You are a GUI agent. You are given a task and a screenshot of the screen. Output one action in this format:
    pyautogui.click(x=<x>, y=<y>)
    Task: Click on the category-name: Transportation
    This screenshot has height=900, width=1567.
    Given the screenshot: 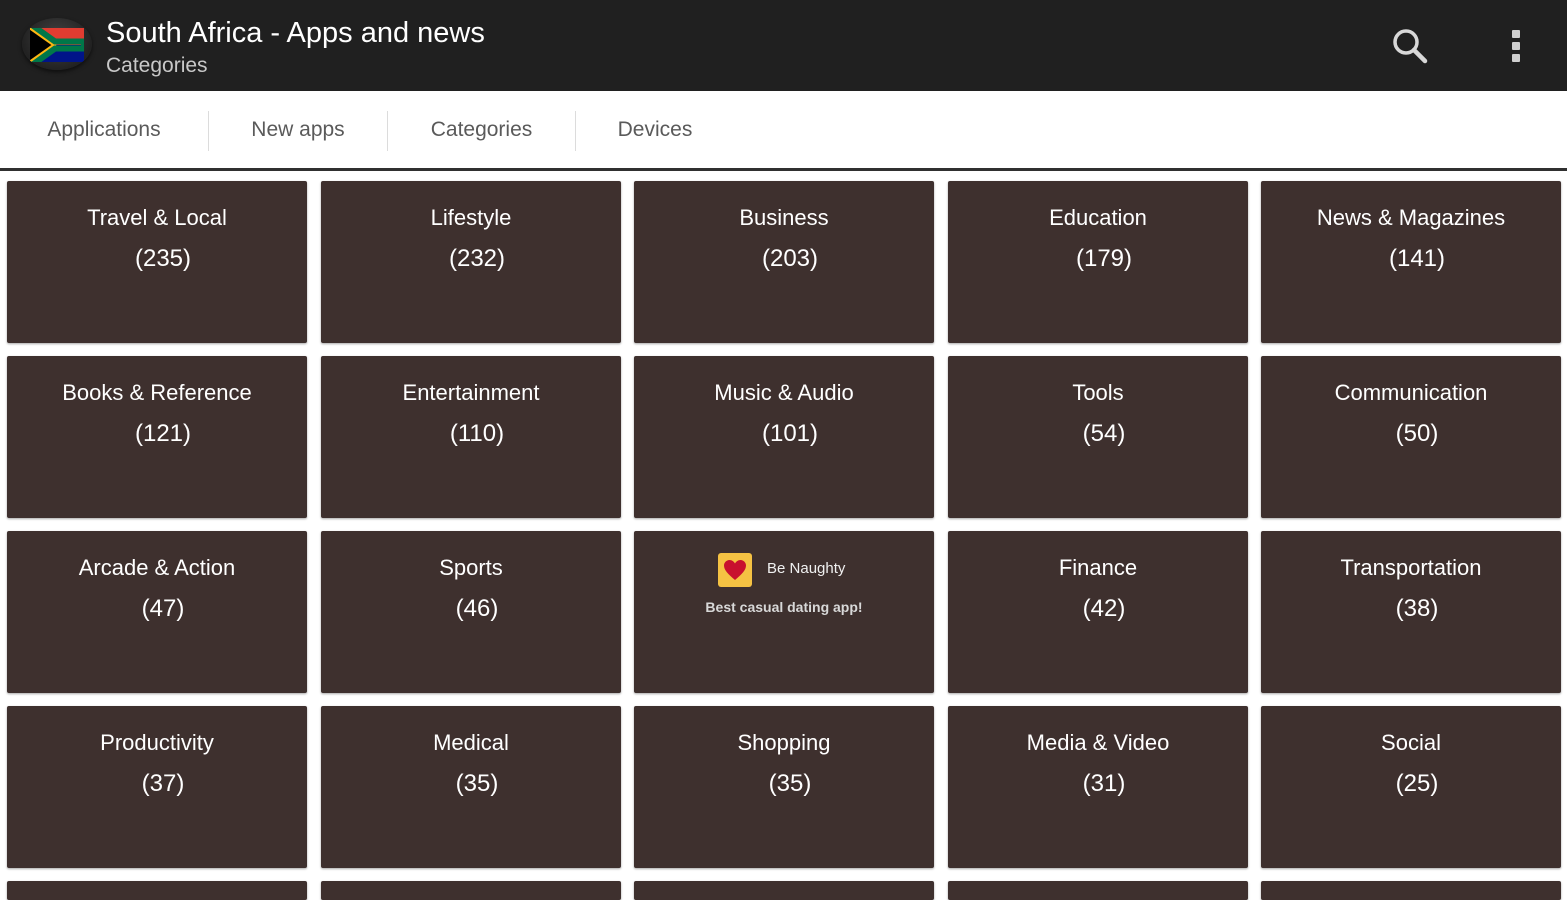 What is the action you would take?
    pyautogui.click(x=1411, y=567)
    